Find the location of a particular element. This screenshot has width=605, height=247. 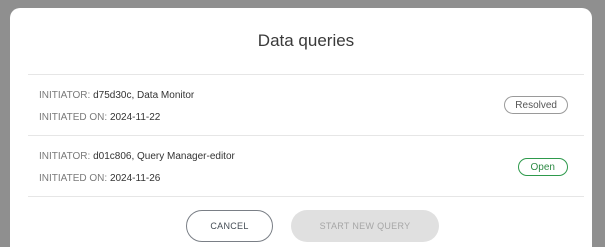

cancel-button: CANCEL is located at coordinates (229, 226).